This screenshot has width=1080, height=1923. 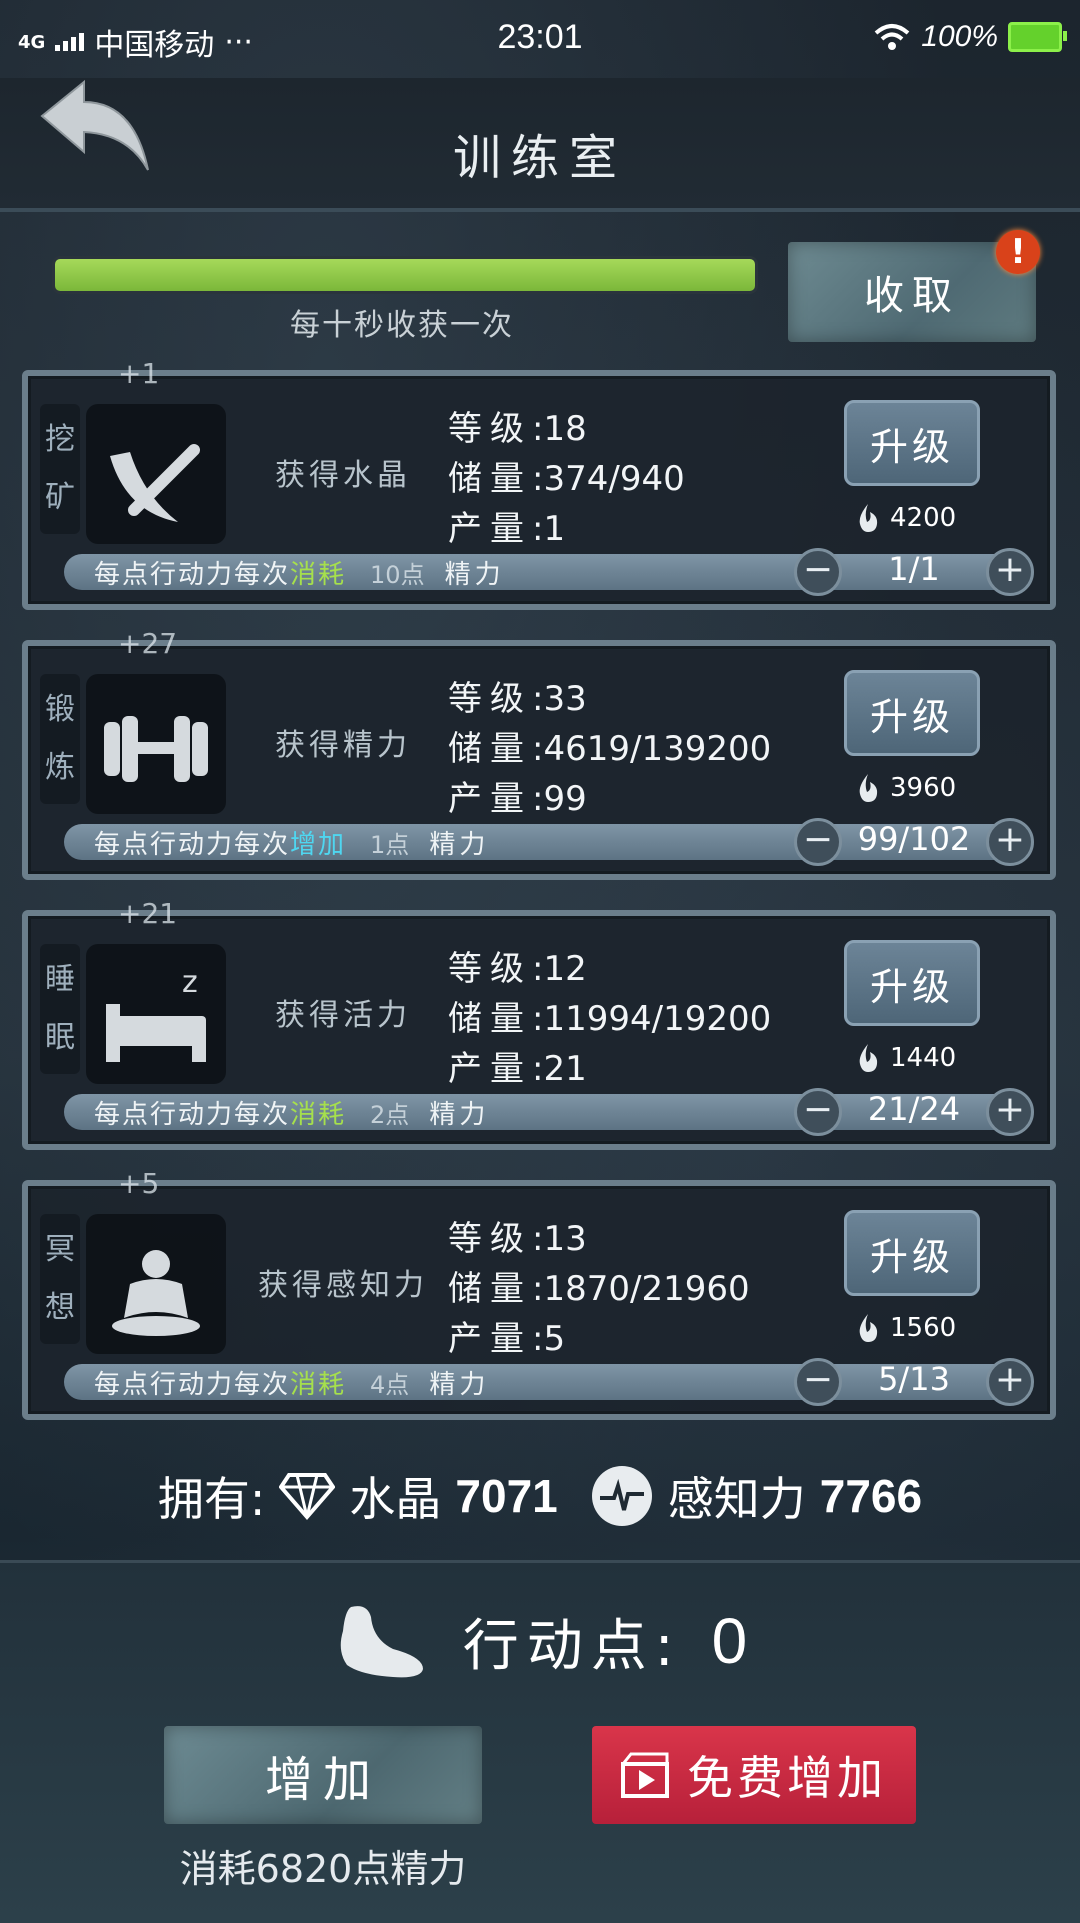 What do you see at coordinates (657, 1019) in the screenshot?
I see `storage-value: 11994/19200` at bounding box center [657, 1019].